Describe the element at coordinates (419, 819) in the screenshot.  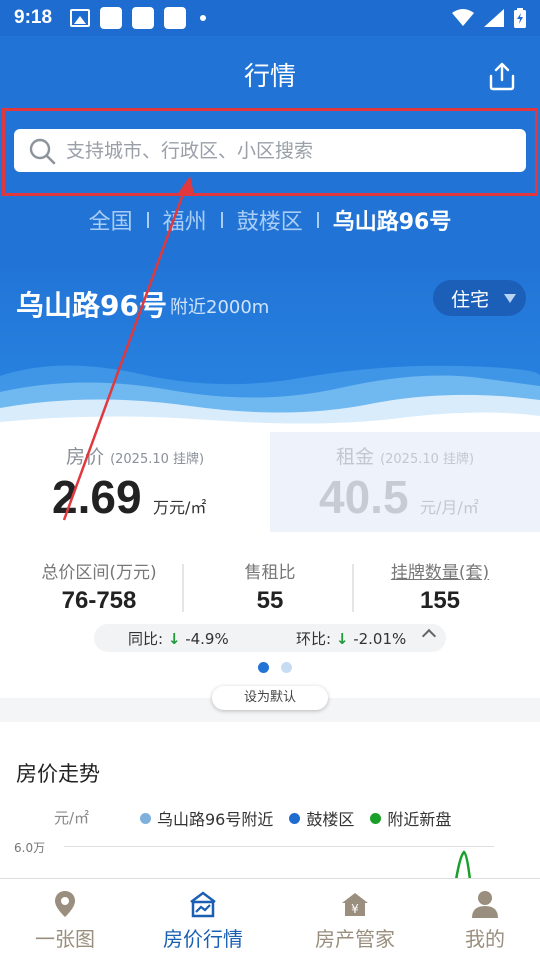
I see `legend-label: 附近新盘` at that location.